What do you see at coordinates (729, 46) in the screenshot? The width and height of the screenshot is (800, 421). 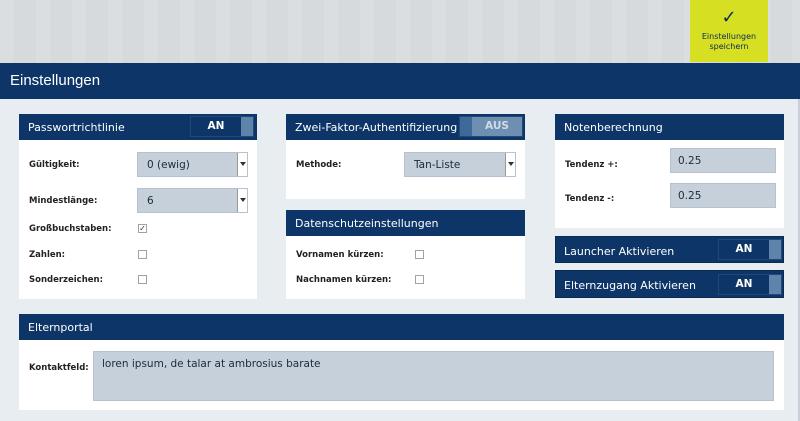 I see `save-label-line2: speichern` at bounding box center [729, 46].